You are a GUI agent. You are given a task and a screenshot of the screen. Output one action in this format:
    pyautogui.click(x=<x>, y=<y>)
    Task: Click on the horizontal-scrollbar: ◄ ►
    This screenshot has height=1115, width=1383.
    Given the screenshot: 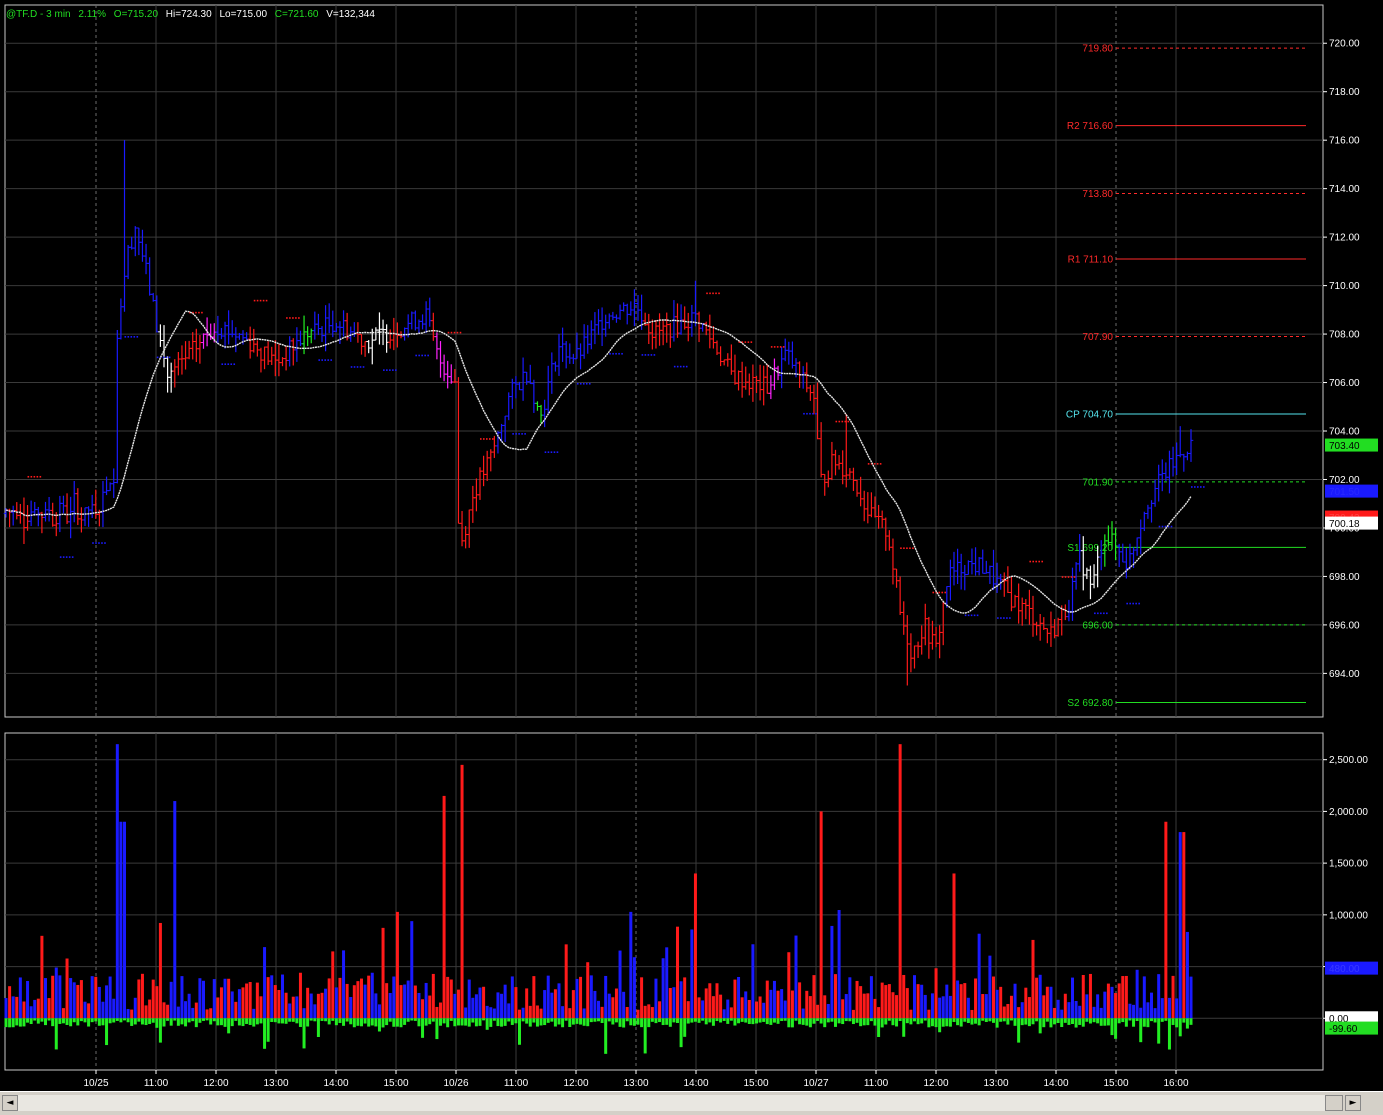 What is the action you would take?
    pyautogui.click(x=691, y=1103)
    